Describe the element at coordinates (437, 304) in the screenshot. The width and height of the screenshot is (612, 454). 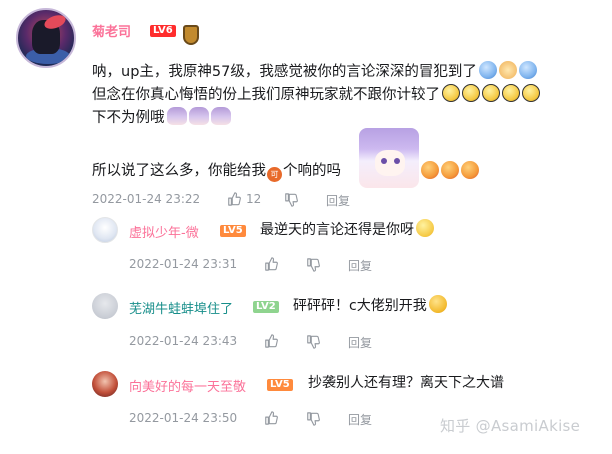
I see `shocked-emoji-icon` at that location.